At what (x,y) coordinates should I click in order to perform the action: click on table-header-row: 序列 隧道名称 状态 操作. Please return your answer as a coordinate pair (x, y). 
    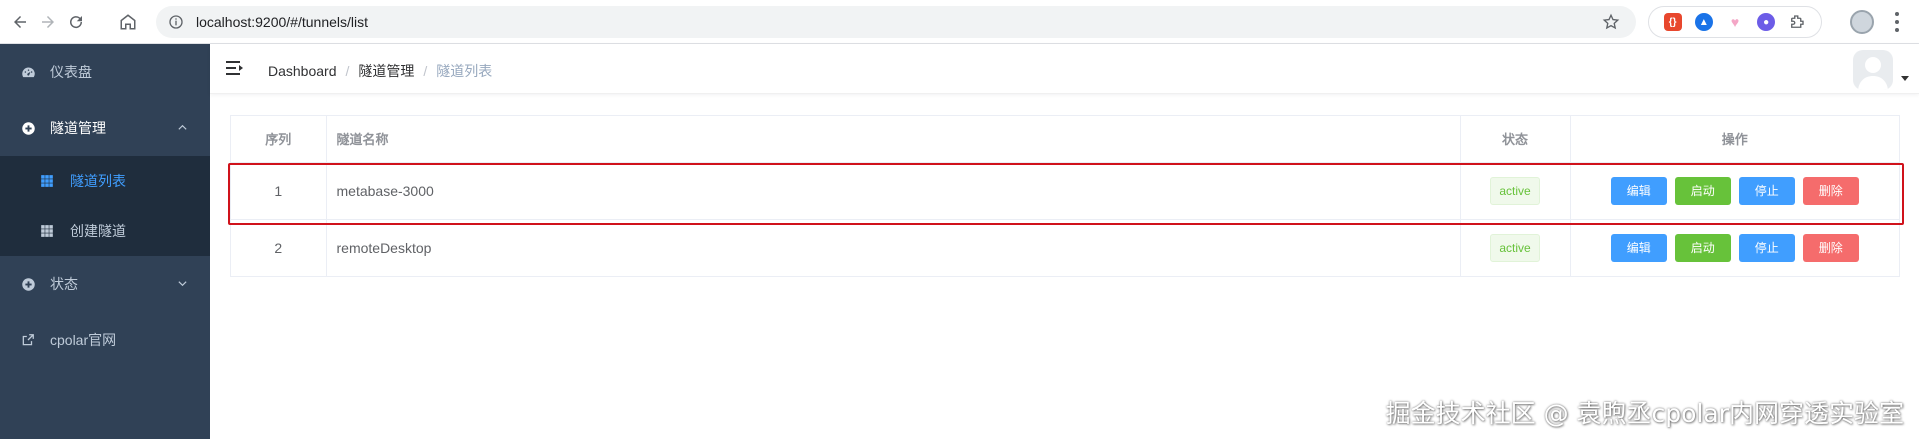
    Looking at the image, I should click on (1065, 139).